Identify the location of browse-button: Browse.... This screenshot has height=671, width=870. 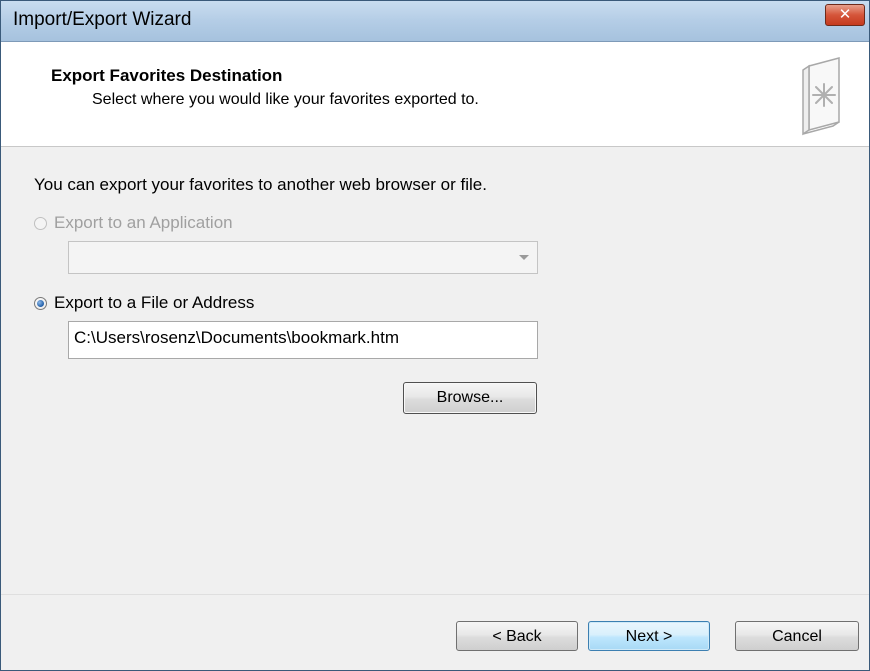
(470, 398).